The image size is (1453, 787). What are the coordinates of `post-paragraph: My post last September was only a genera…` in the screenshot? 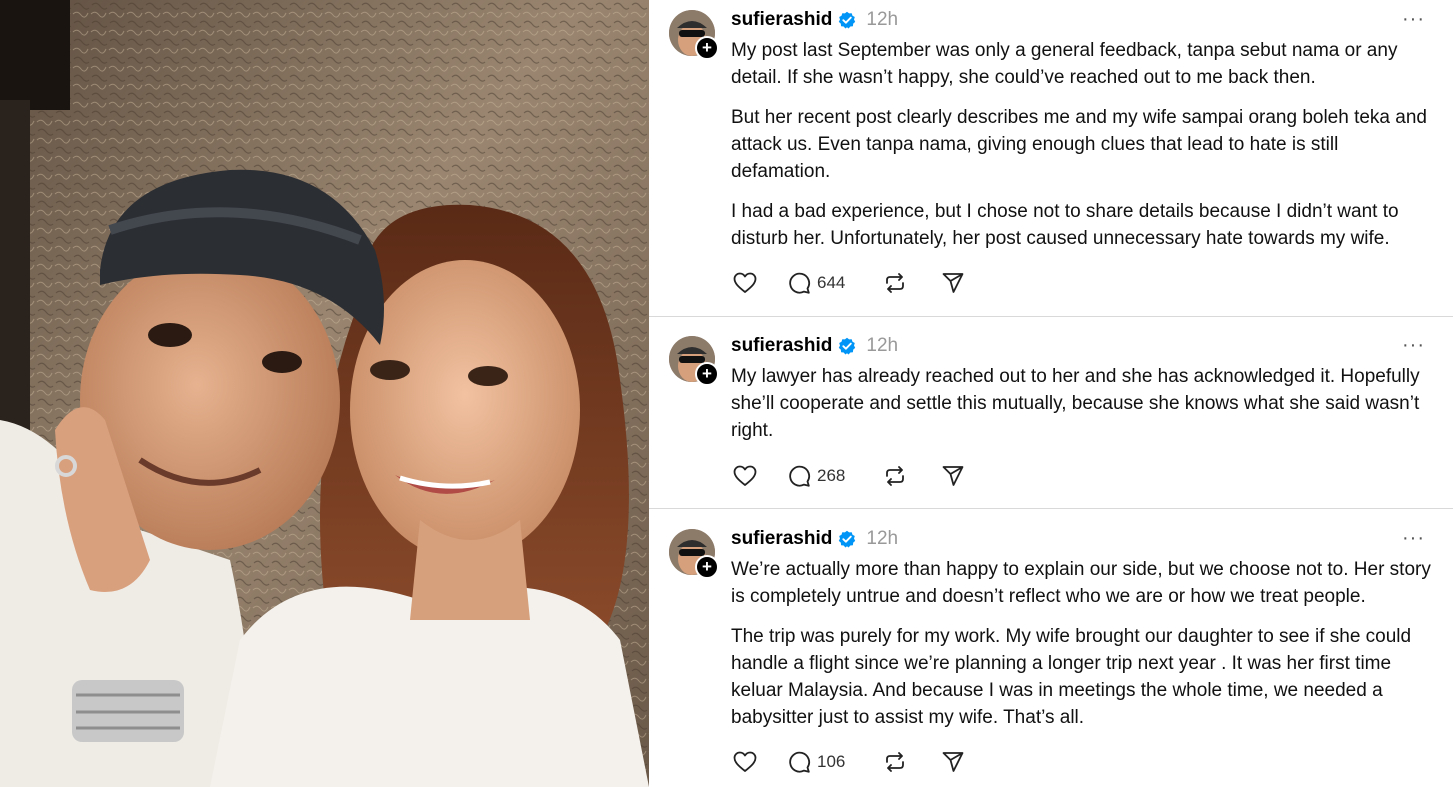 It's located at (1064, 64).